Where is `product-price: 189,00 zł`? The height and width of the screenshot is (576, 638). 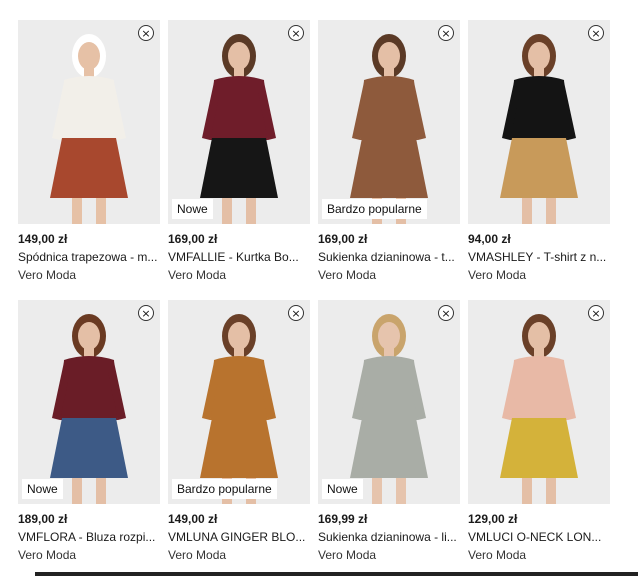 product-price: 189,00 zł is located at coordinates (43, 519).